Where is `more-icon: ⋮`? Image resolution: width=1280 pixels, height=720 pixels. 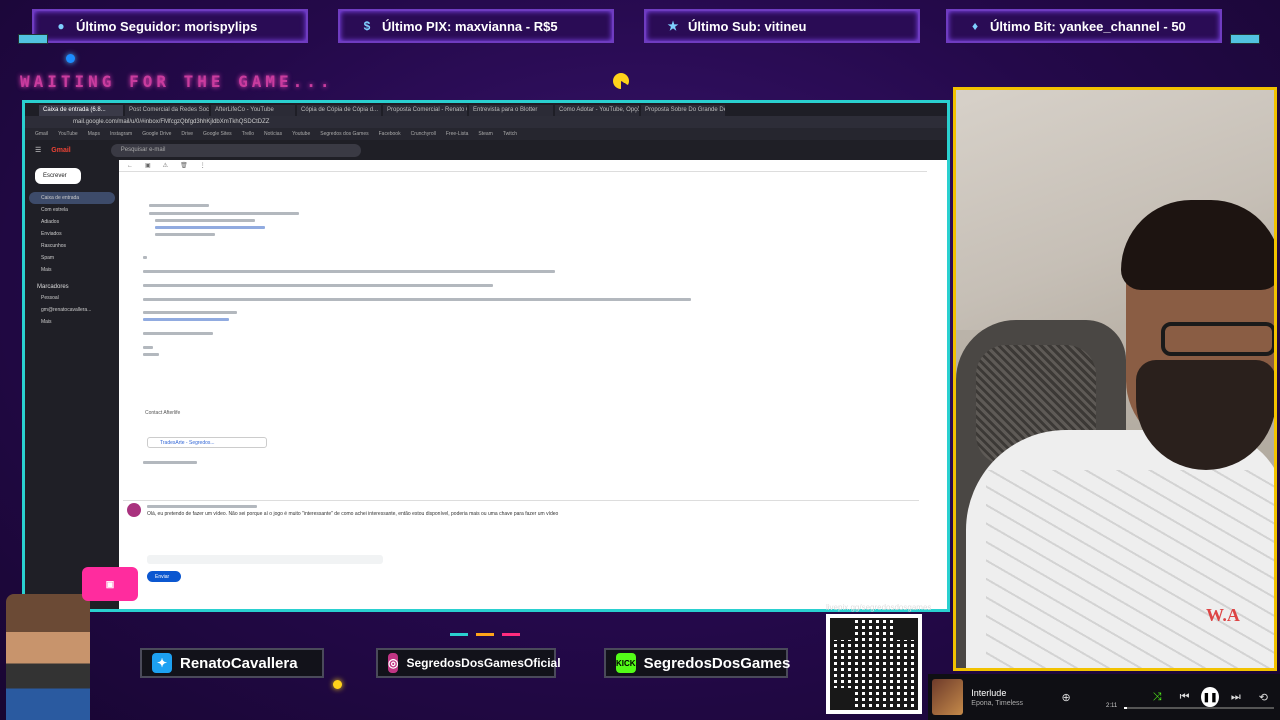 more-icon: ⋮ is located at coordinates (203, 165).